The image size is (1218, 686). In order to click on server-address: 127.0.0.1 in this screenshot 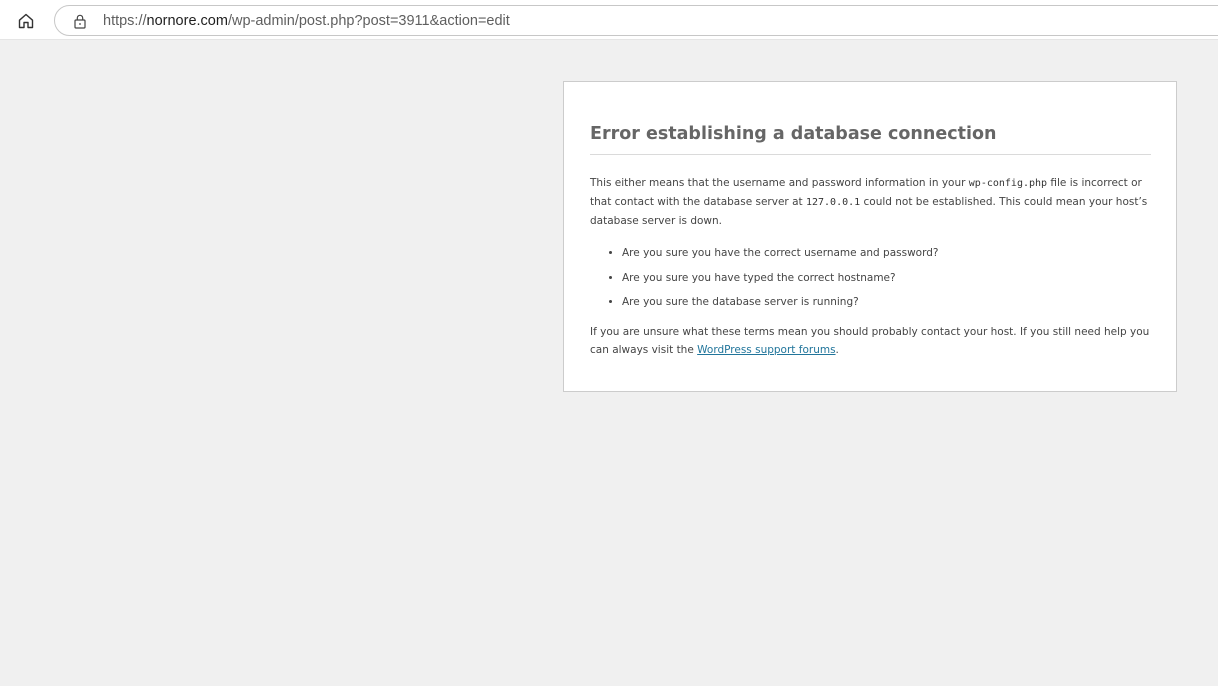, I will do `click(833, 202)`.